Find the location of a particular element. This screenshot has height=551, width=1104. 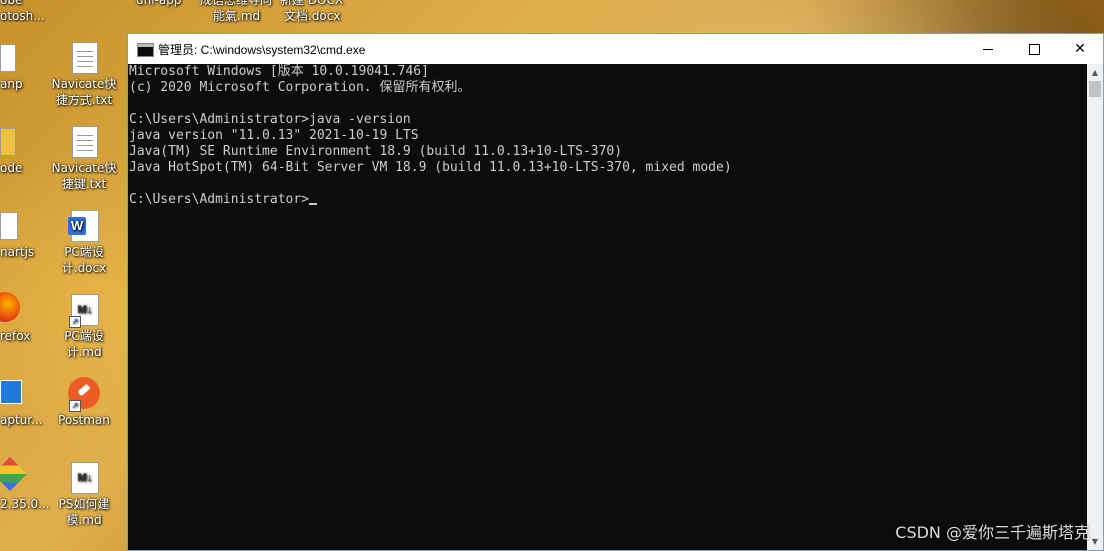

console-line: java version "11.0.13" 2021-10-19 LTS is located at coordinates (274, 135).